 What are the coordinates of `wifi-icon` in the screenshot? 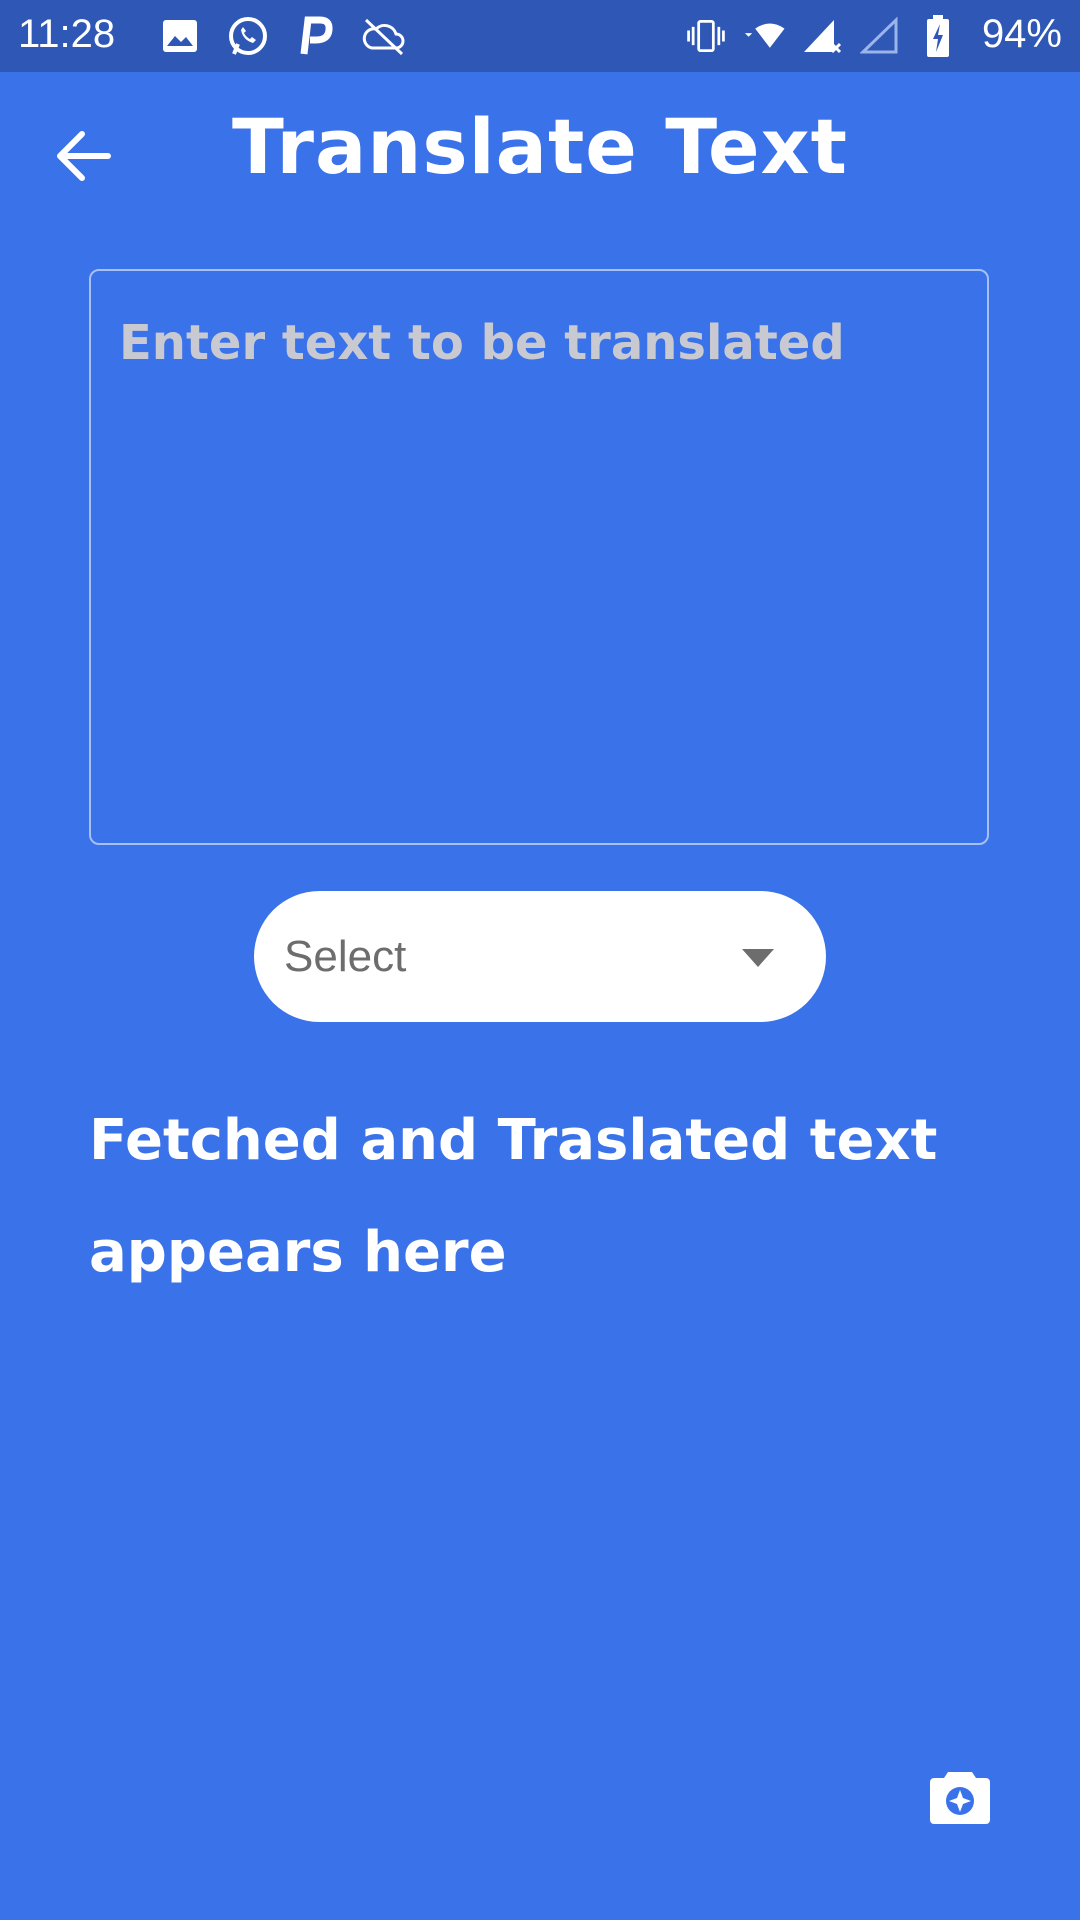 It's located at (764, 36).